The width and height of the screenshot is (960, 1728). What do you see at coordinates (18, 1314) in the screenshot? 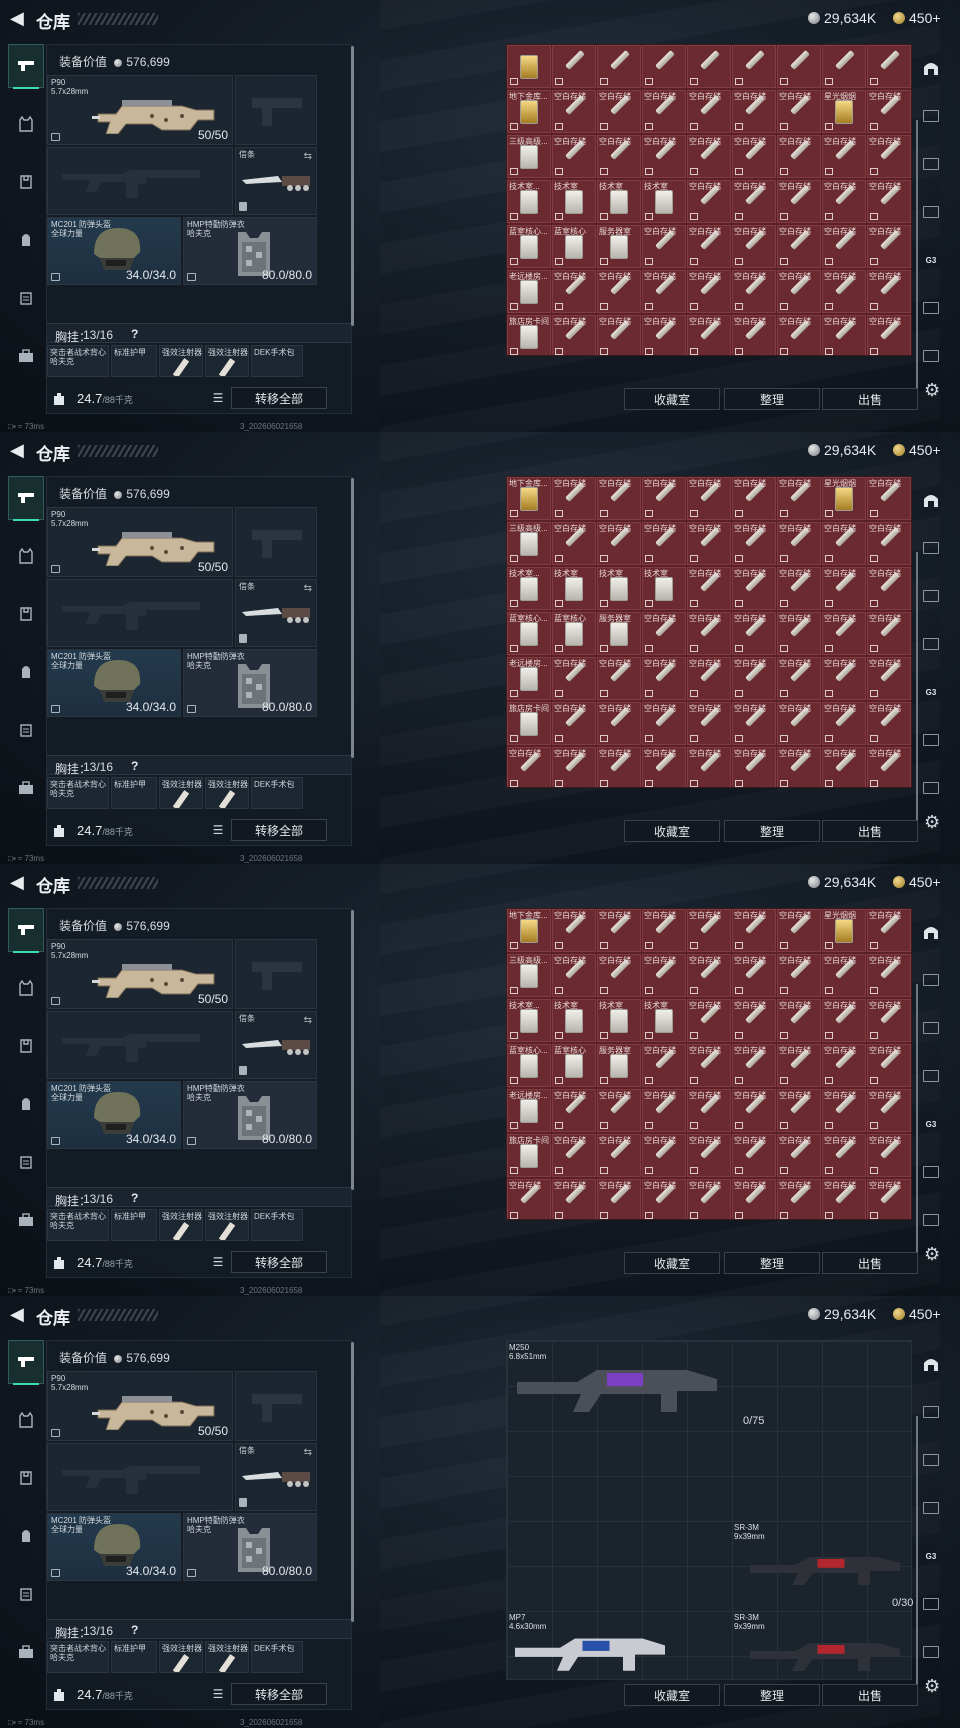
I see `back-arrow-icon: ◀` at bounding box center [18, 1314].